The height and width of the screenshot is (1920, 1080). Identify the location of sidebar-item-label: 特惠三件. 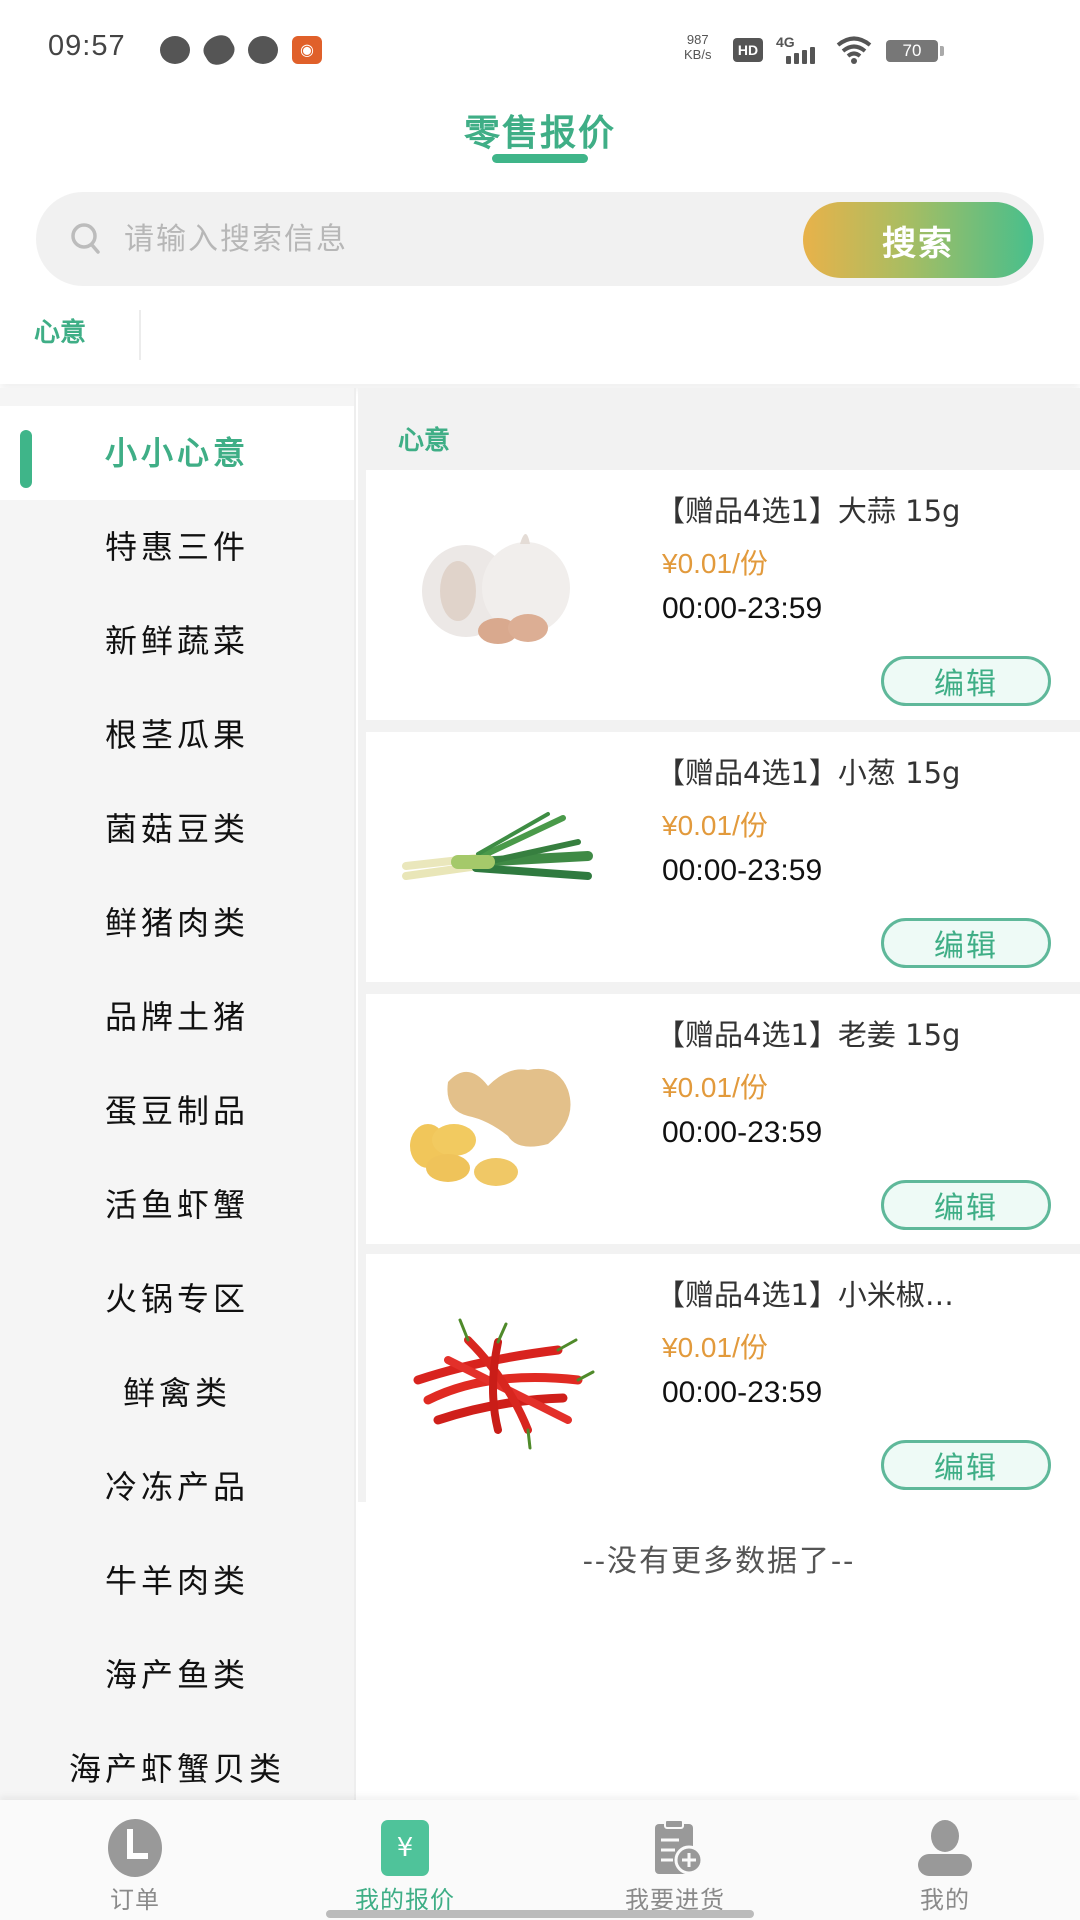
(176, 547).